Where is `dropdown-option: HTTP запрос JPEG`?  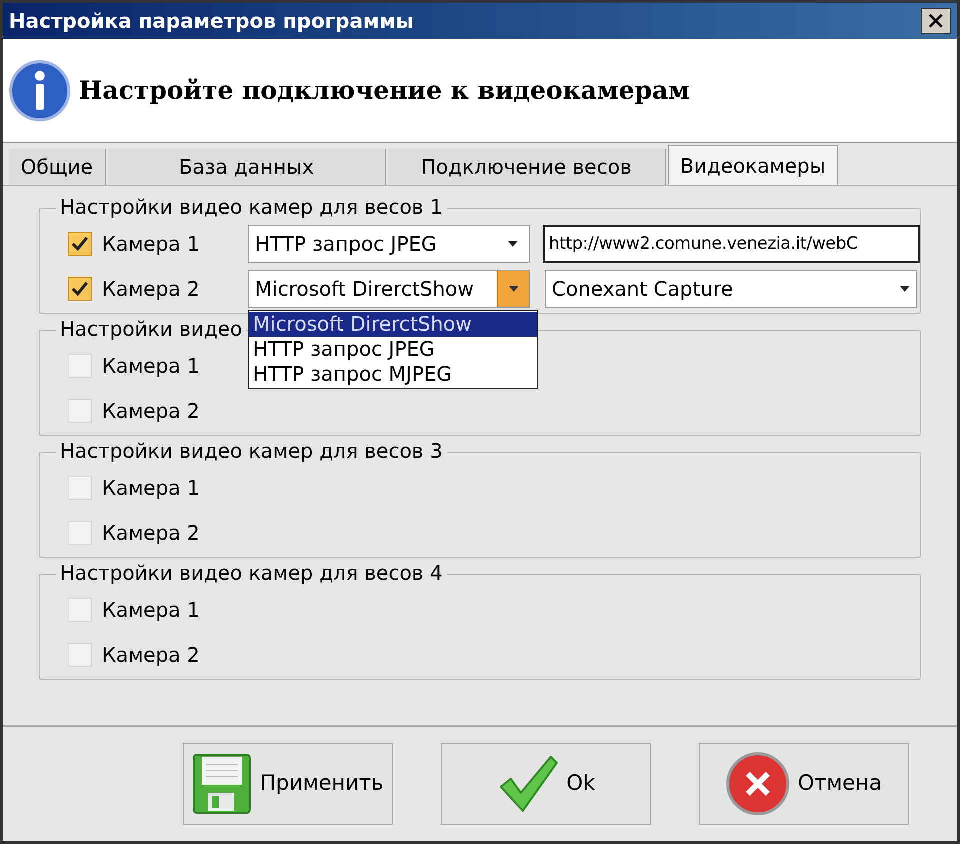
dropdown-option: HTTP запрос JPEG is located at coordinates (393, 349).